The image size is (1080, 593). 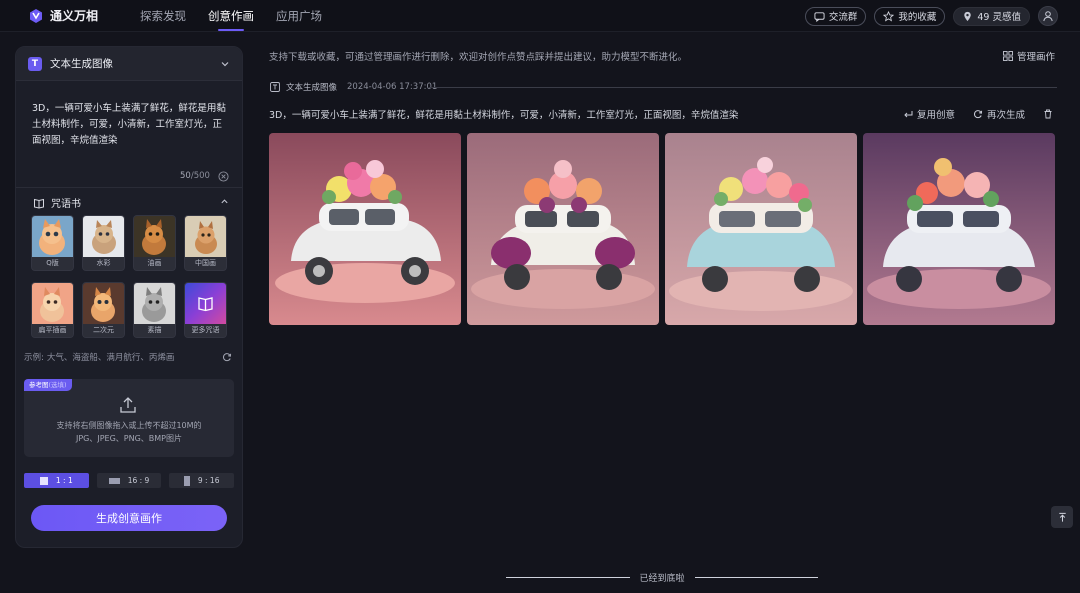 I want to click on grid-icon, so click(x=1008, y=56).